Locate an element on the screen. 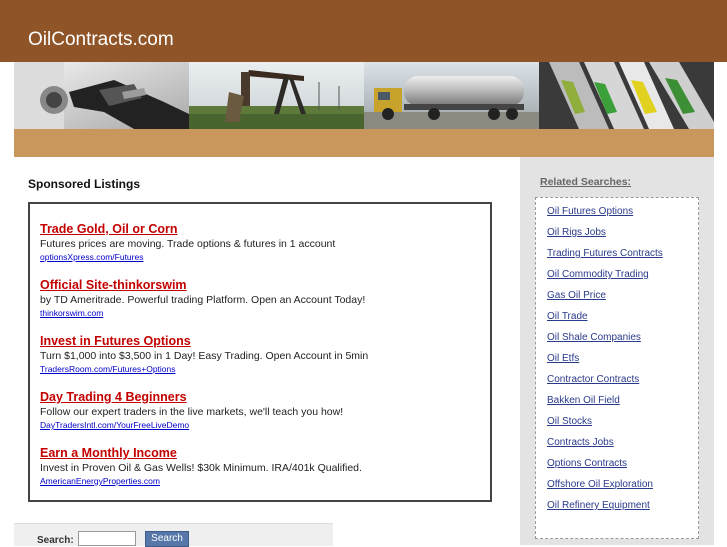  ad-url-link: optionsXpress.com/Futures is located at coordinates (260, 257).